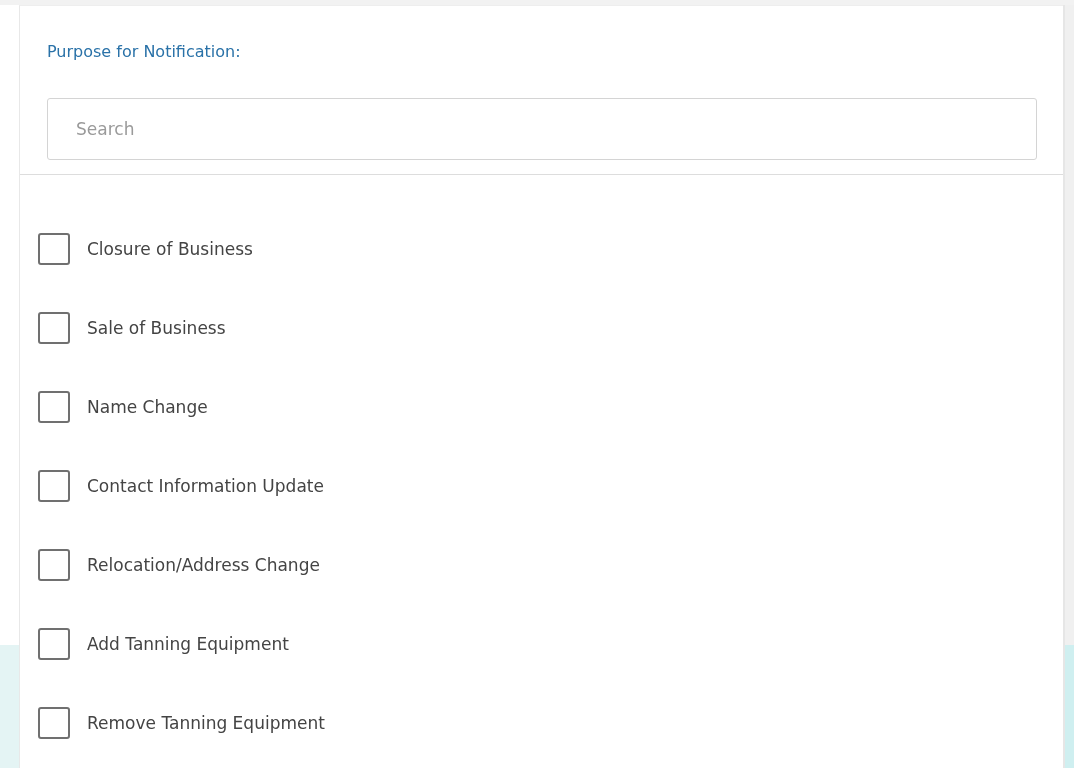 Image resolution: width=1074 pixels, height=768 pixels. What do you see at coordinates (206, 722) in the screenshot?
I see `option-label: Remove Tanning Equipment` at bounding box center [206, 722].